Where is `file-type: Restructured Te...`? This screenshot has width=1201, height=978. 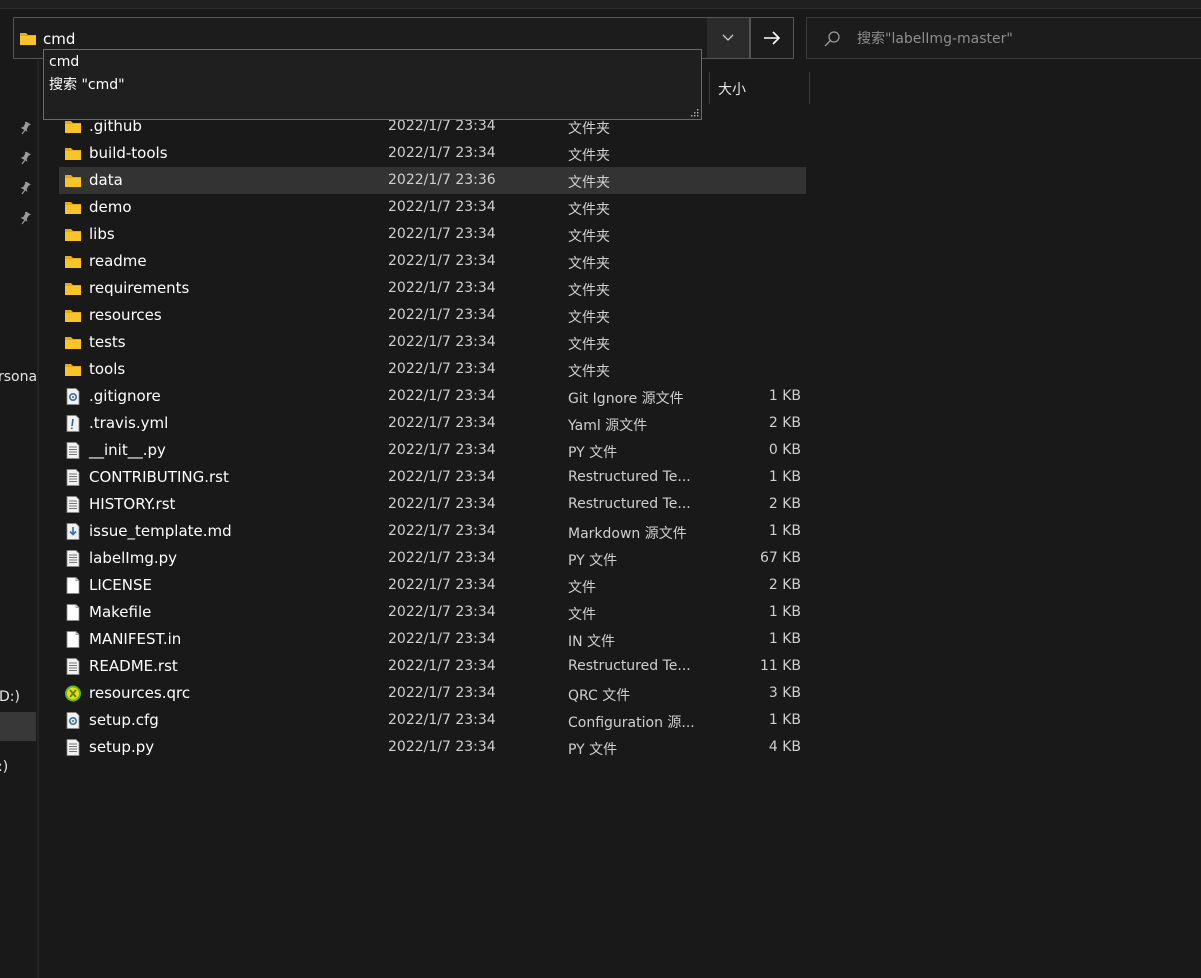
file-type: Restructured Te... is located at coordinates (629, 504).